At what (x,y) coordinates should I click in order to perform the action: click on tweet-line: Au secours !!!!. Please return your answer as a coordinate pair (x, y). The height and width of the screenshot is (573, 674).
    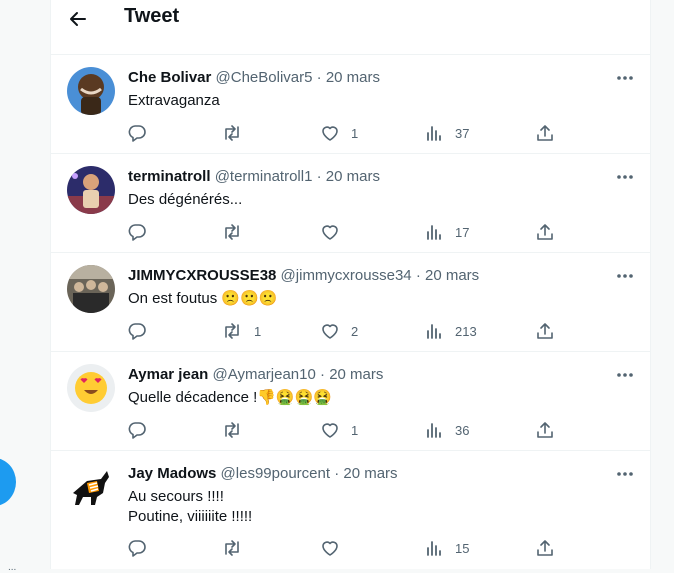
    Looking at the image, I should click on (176, 496).